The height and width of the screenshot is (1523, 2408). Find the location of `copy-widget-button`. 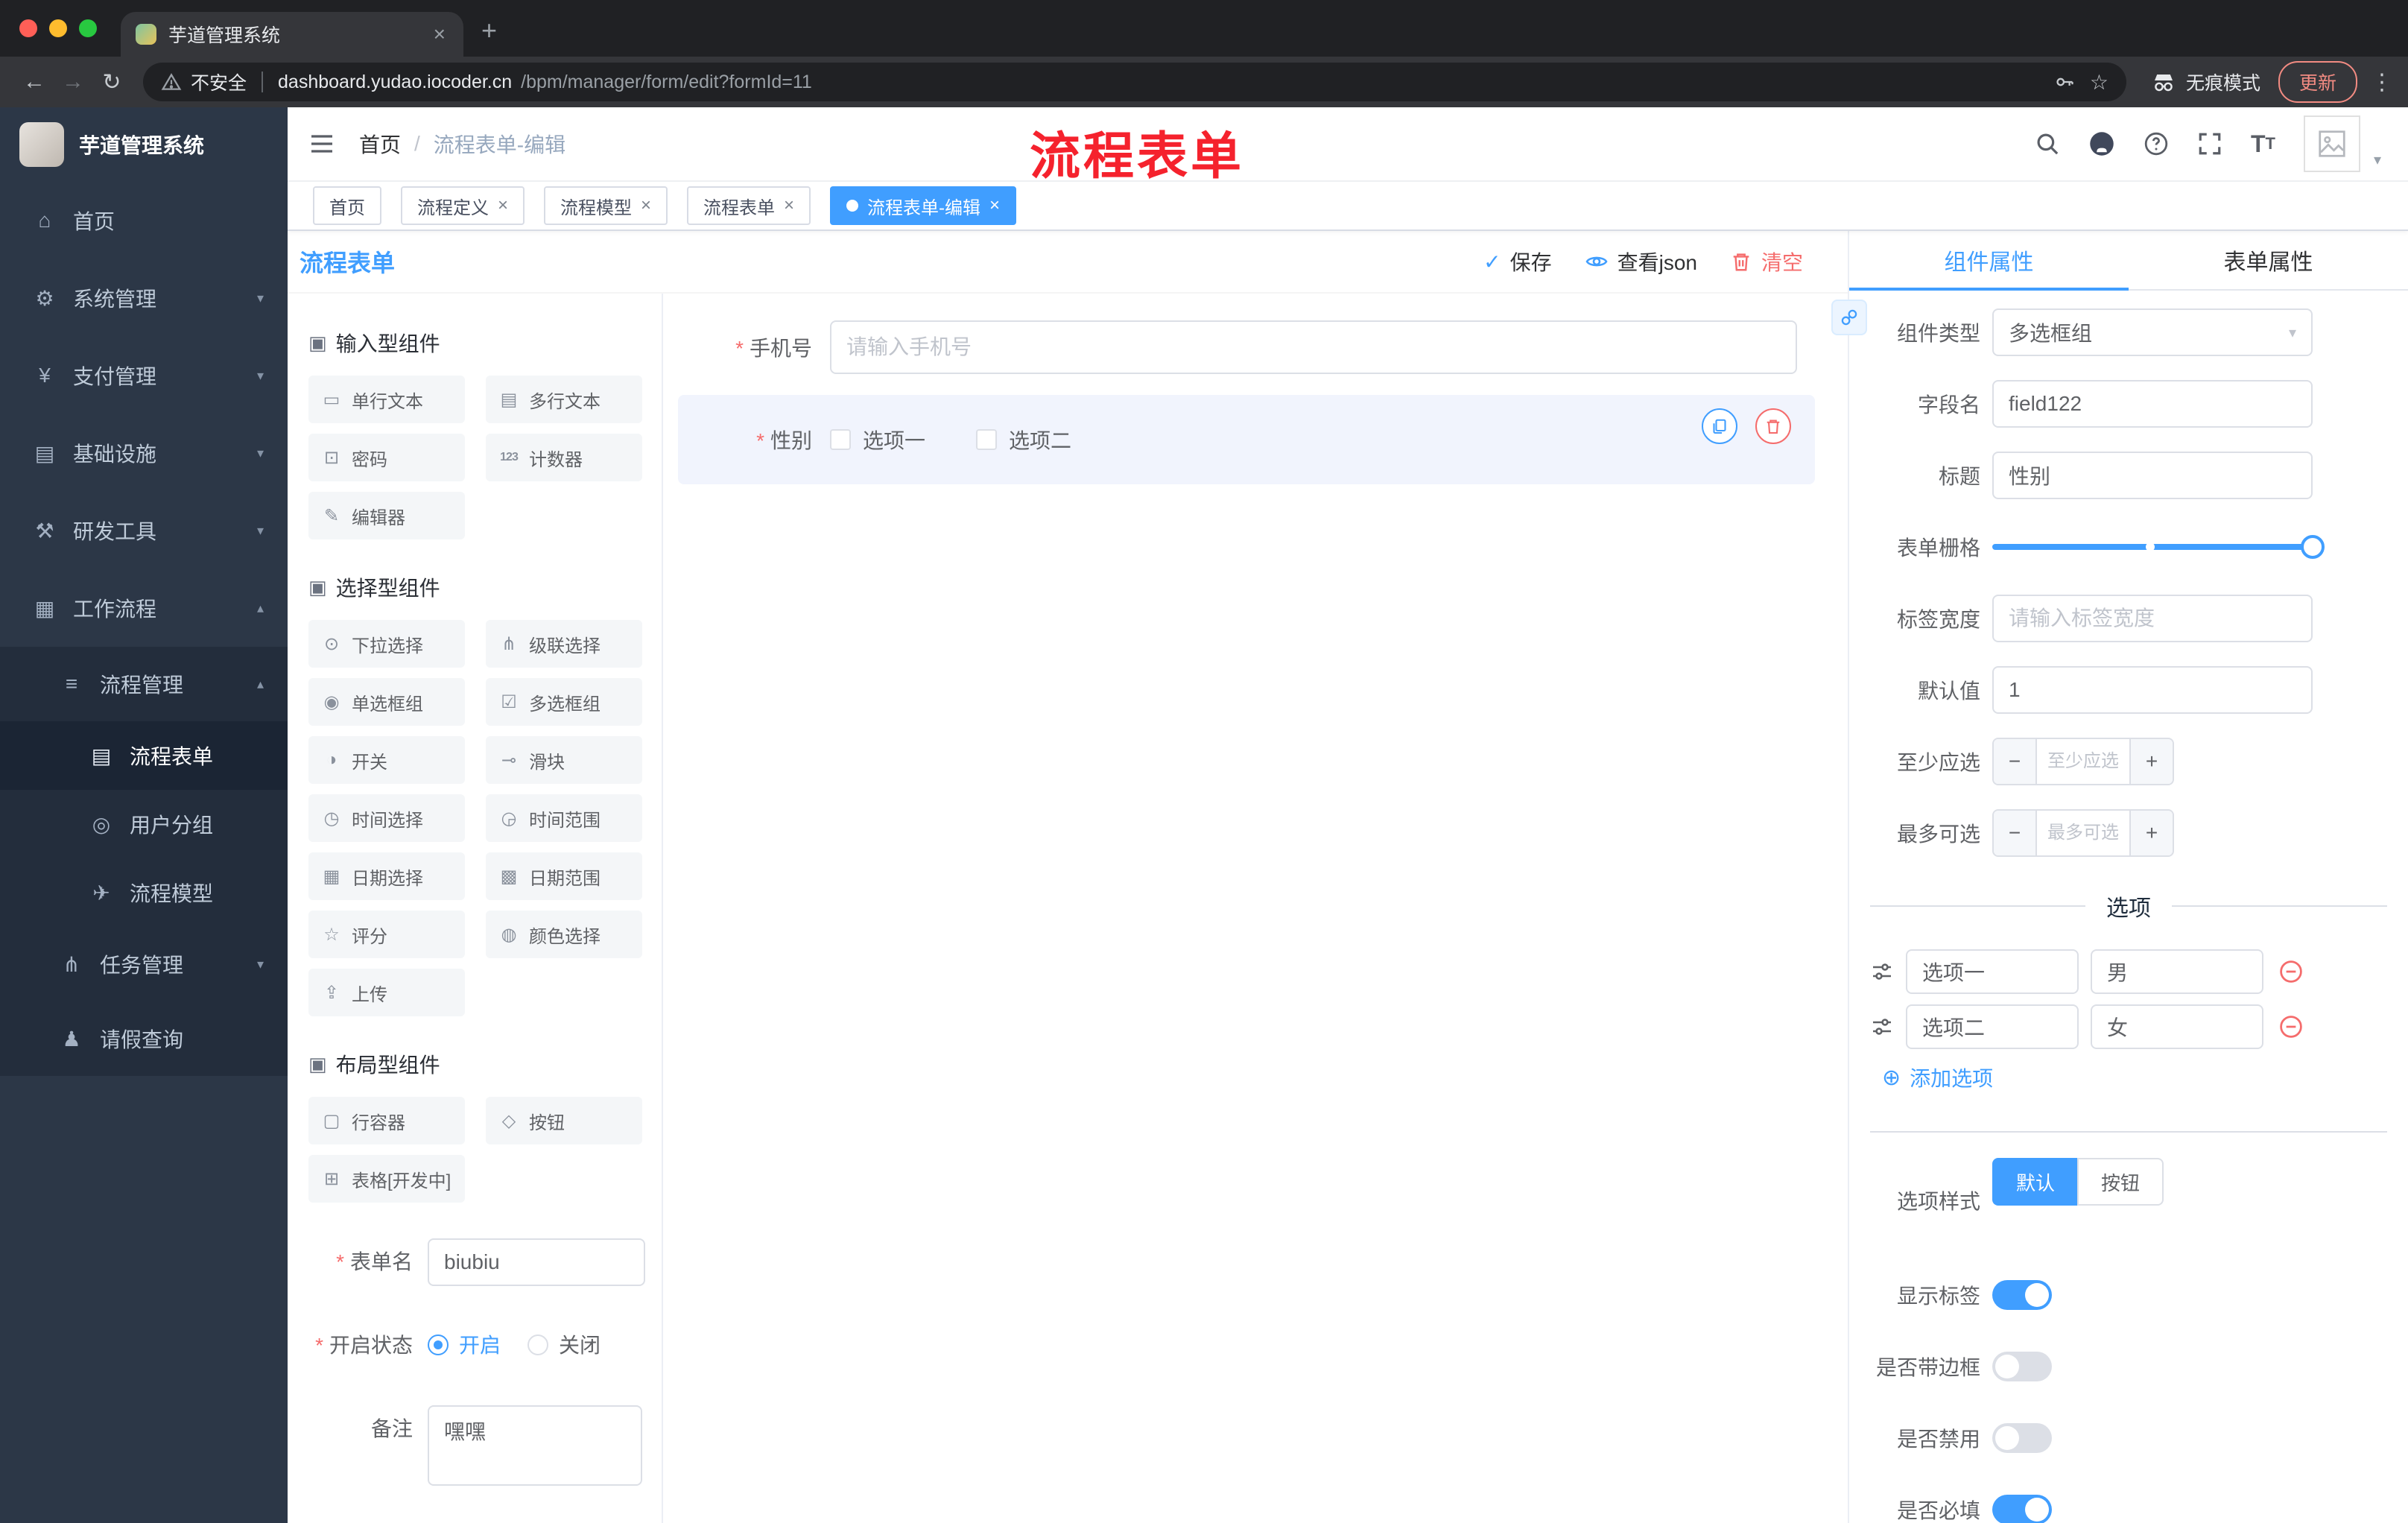

copy-widget-button is located at coordinates (1719, 426).